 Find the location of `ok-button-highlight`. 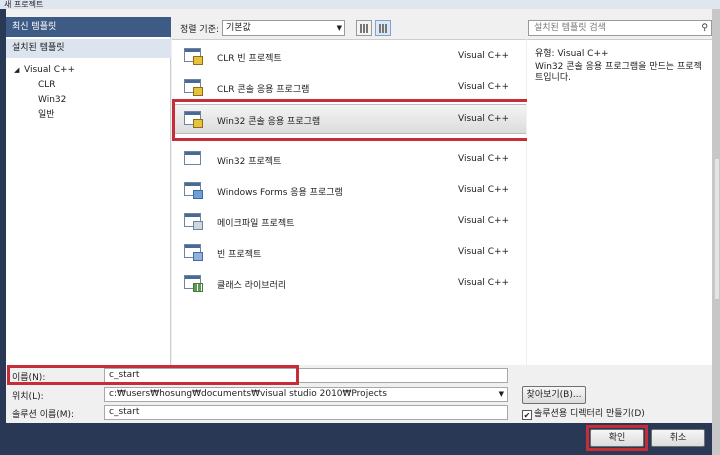

ok-button-highlight is located at coordinates (617, 438).